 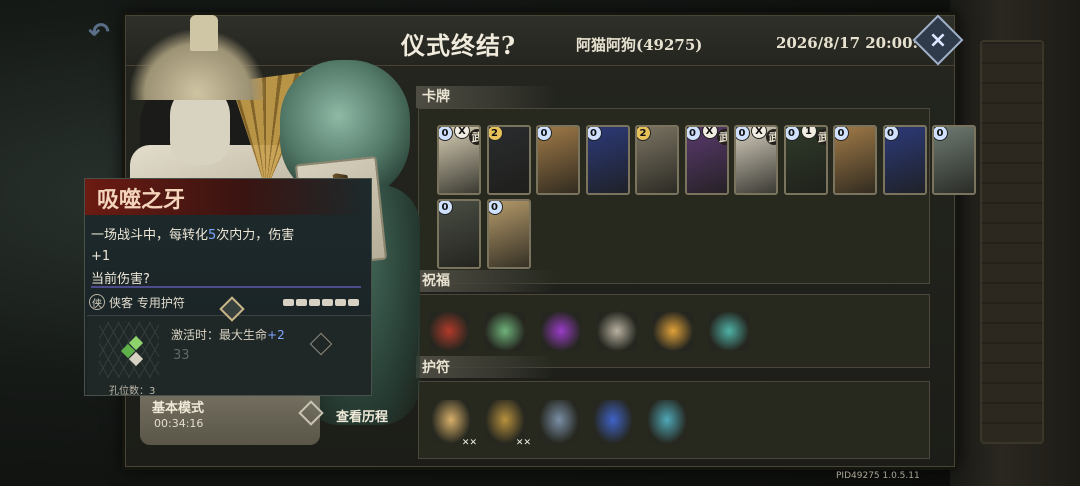 What do you see at coordinates (99, 33) in the screenshot?
I see `back-icon: ↶` at bounding box center [99, 33].